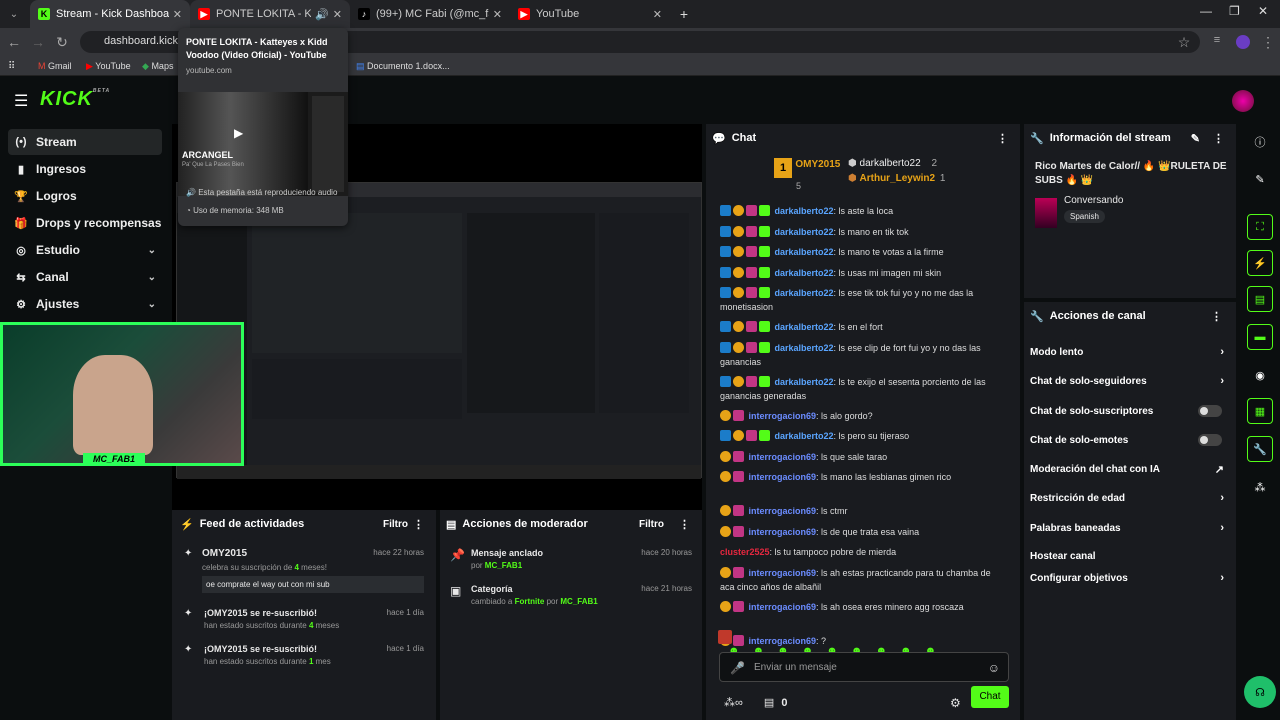 This screenshot has width=1280, height=720. Describe the element at coordinates (14, 42) in the screenshot. I see `back-icon: ←` at that location.